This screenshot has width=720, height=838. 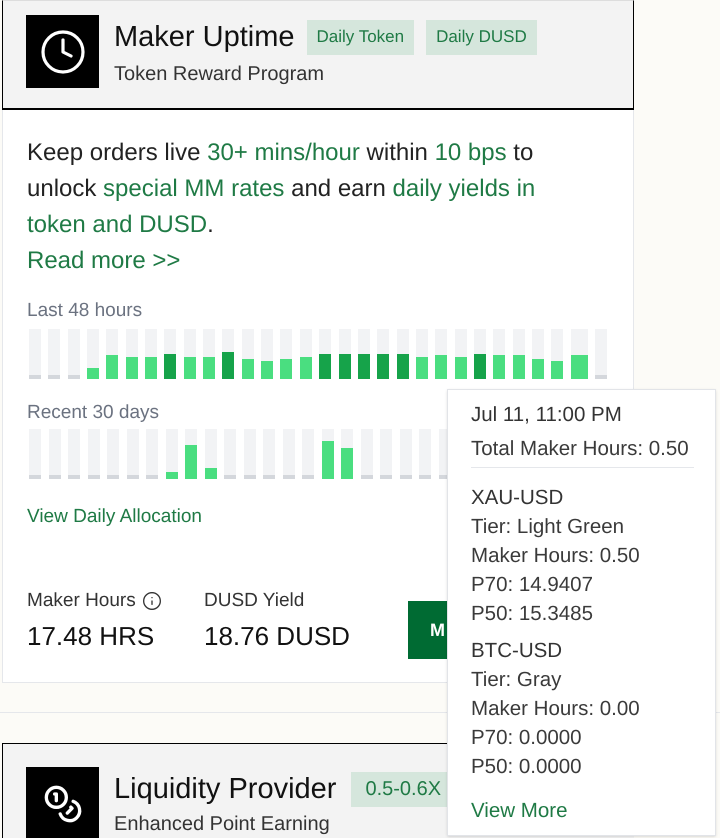 What do you see at coordinates (220, 74) in the screenshot?
I see `program-subtitle: Token Reward Program` at bounding box center [220, 74].